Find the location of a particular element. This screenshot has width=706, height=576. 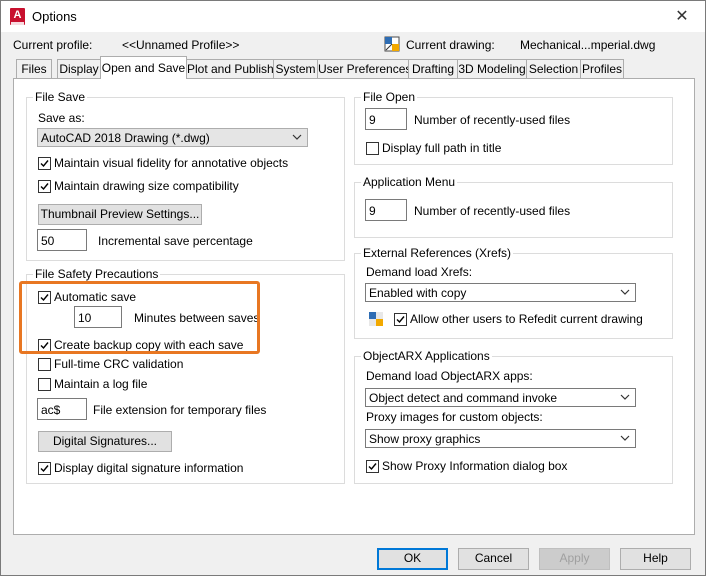

file-open-recent-label: Number of recently-used files is located at coordinates (492, 120).